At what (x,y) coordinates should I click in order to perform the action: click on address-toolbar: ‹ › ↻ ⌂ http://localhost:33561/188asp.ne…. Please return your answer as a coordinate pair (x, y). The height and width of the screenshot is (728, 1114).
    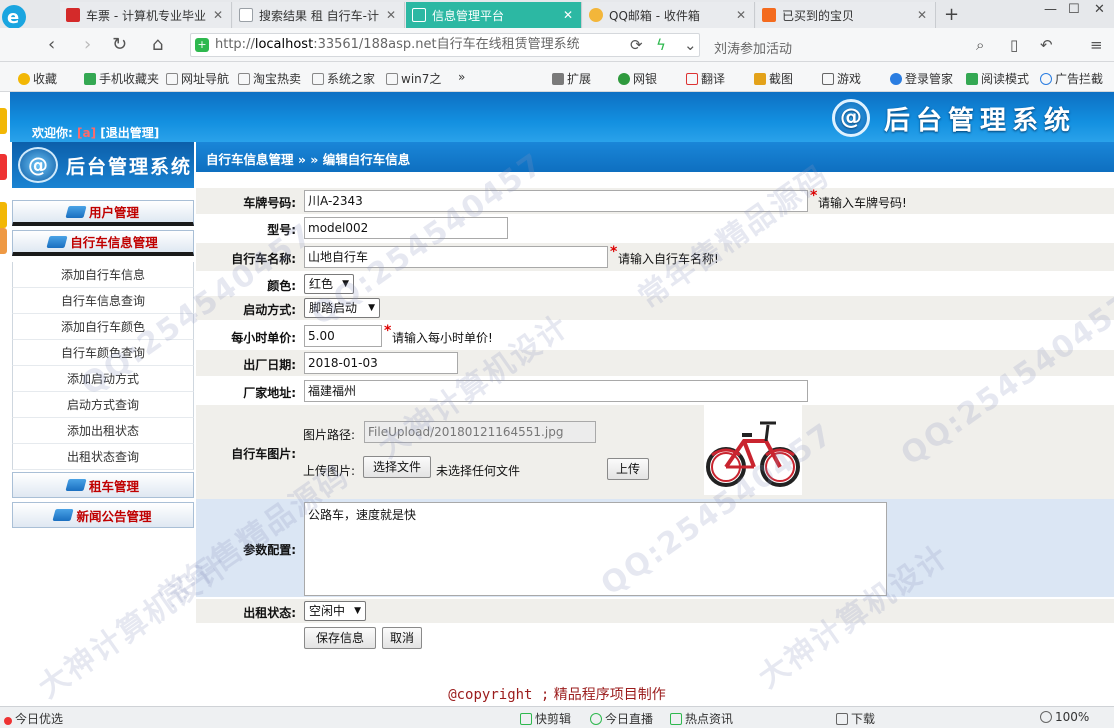
    Looking at the image, I should click on (557, 45).